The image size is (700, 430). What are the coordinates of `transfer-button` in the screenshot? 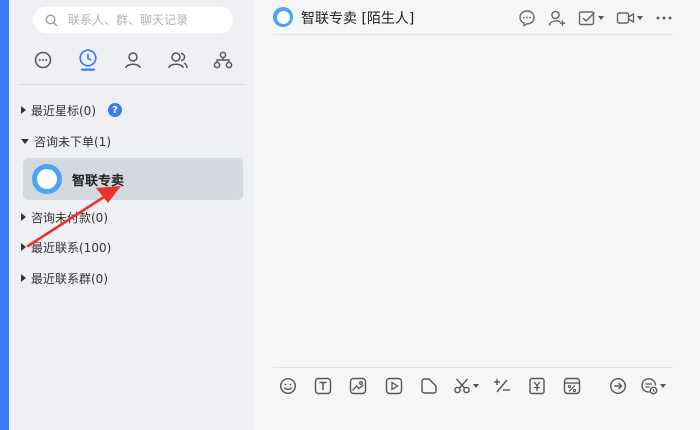 It's located at (618, 386).